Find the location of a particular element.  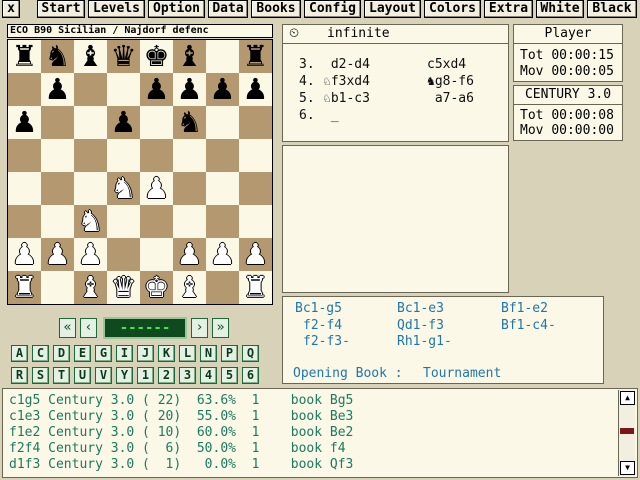

key-button: 1 is located at coordinates (145, 375).